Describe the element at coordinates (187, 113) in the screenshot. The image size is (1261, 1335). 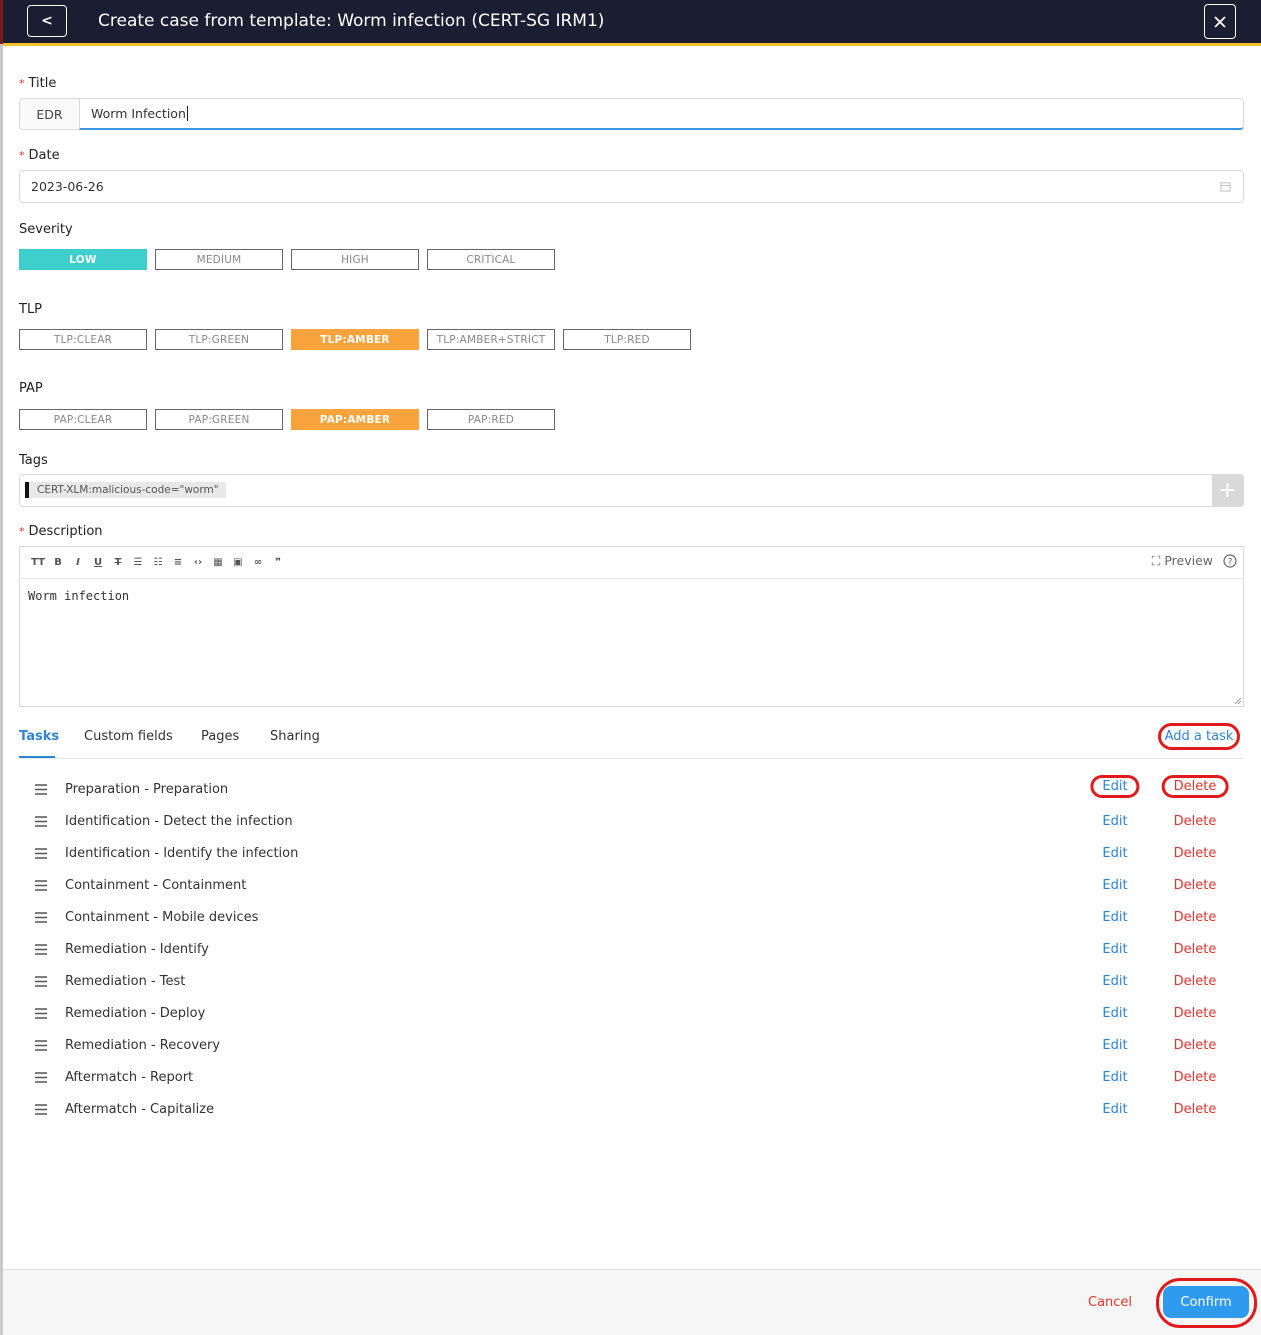
I see `text-caret` at that location.